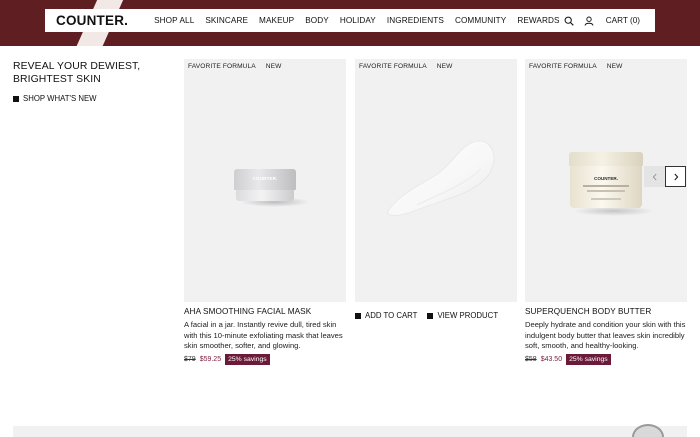  I want to click on shop-whats-new-label: SHOP WHAT'S NEW, so click(60, 98).